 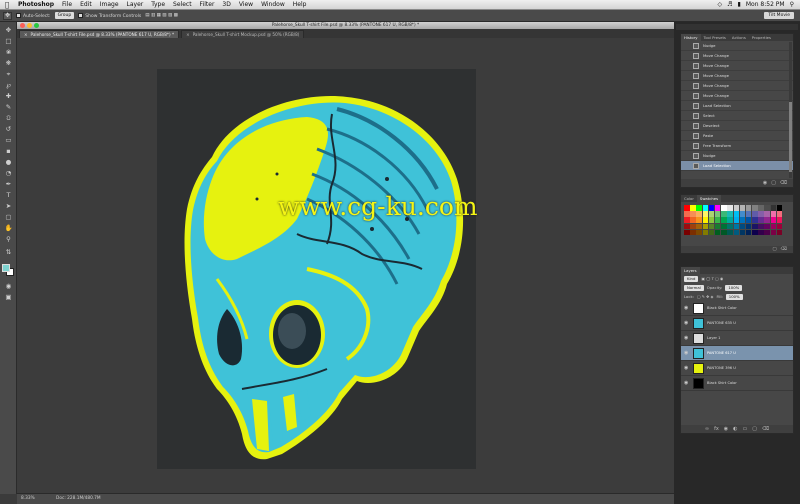 What do you see at coordinates (300, 5) in the screenshot?
I see `menu-help: Help` at bounding box center [300, 5].